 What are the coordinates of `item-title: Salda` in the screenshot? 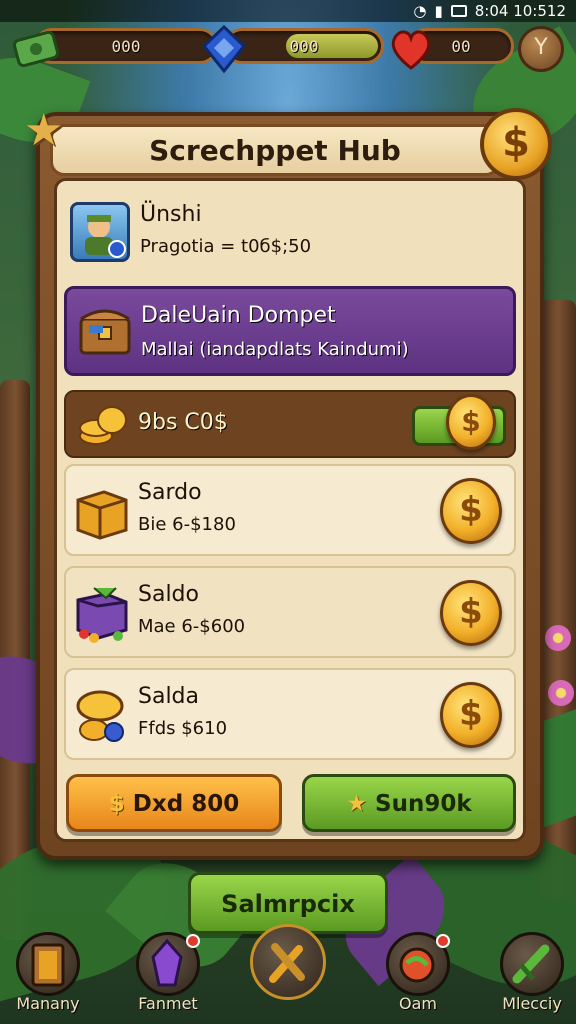 It's located at (169, 696).